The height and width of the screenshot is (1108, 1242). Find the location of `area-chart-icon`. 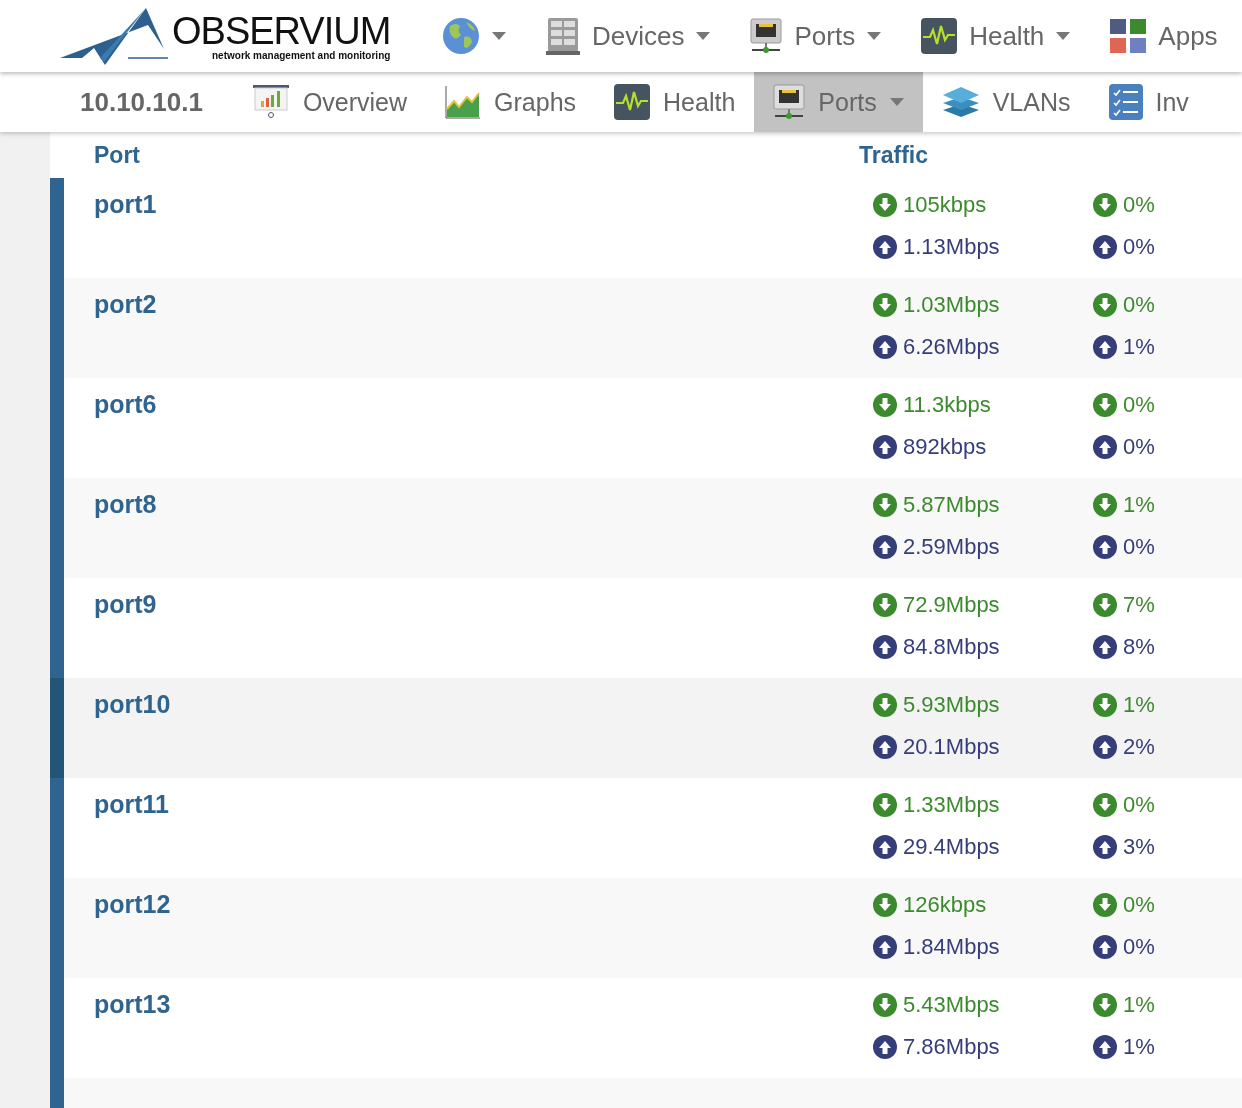

area-chart-icon is located at coordinates (463, 102).